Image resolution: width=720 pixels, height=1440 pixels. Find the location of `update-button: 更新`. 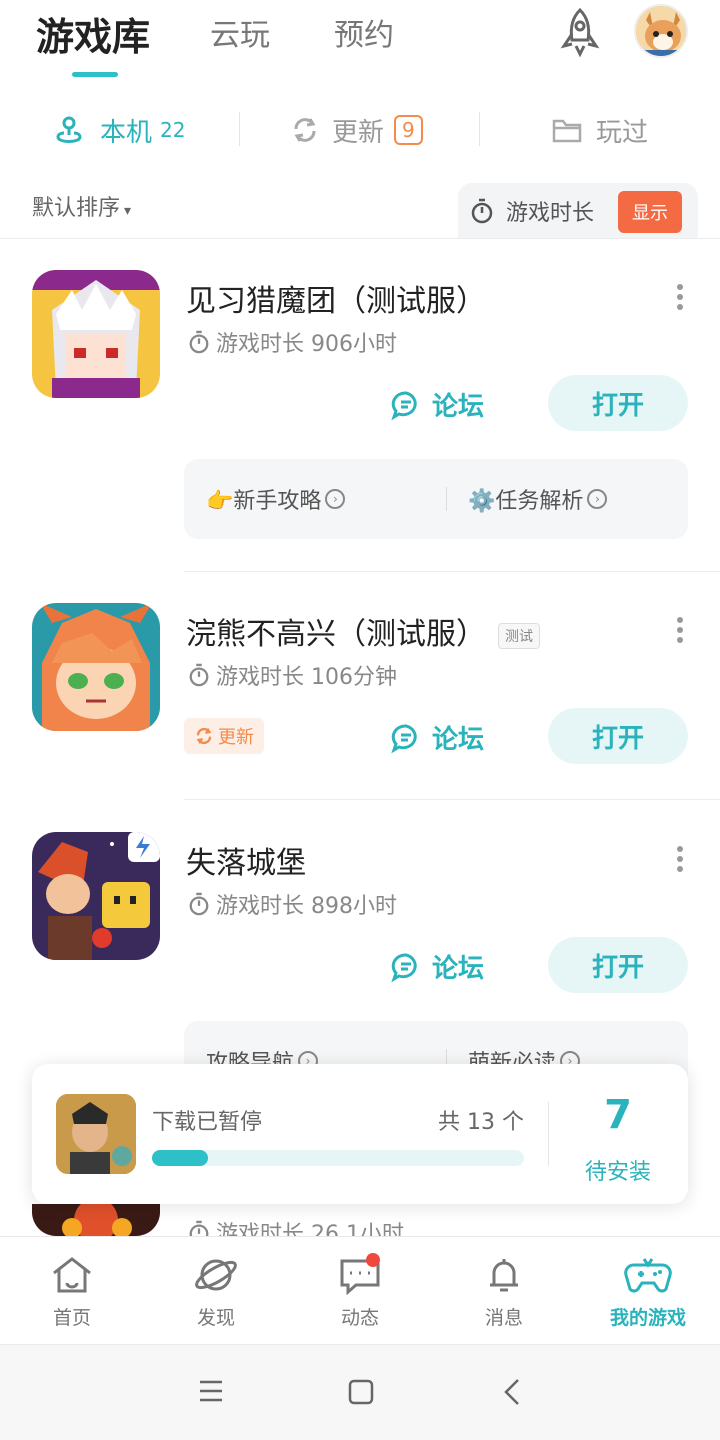

update-button: 更新 is located at coordinates (224, 736).